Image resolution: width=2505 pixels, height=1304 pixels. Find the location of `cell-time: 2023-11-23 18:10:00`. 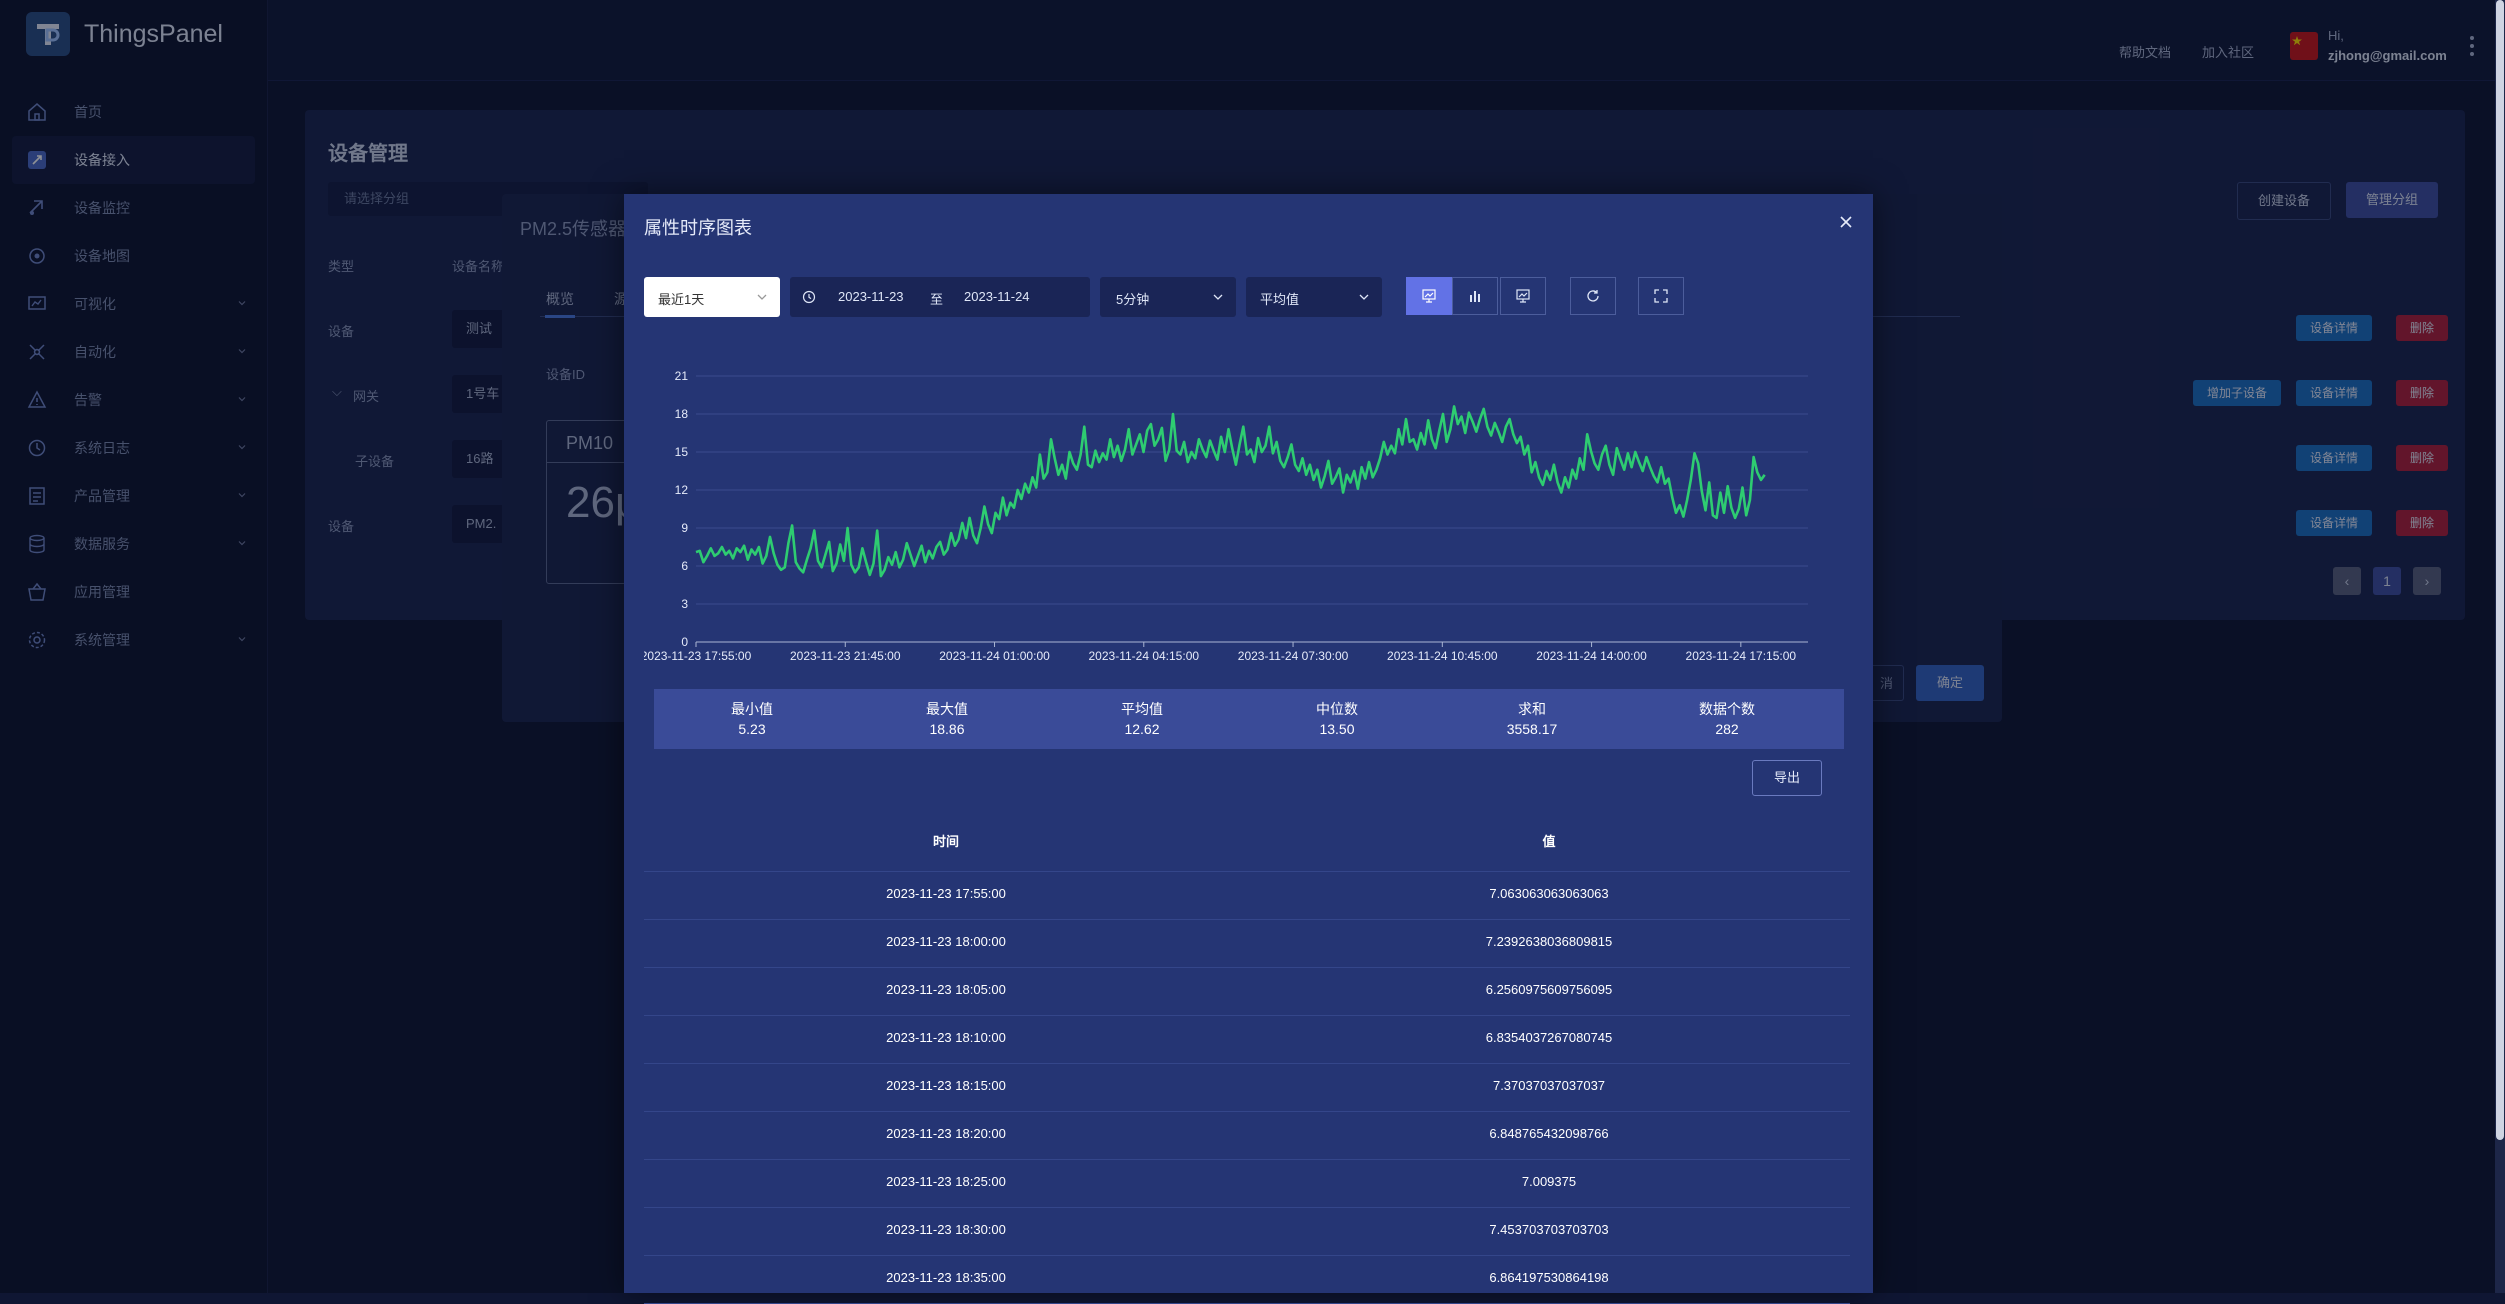

cell-time: 2023-11-23 18:10:00 is located at coordinates (946, 1037).